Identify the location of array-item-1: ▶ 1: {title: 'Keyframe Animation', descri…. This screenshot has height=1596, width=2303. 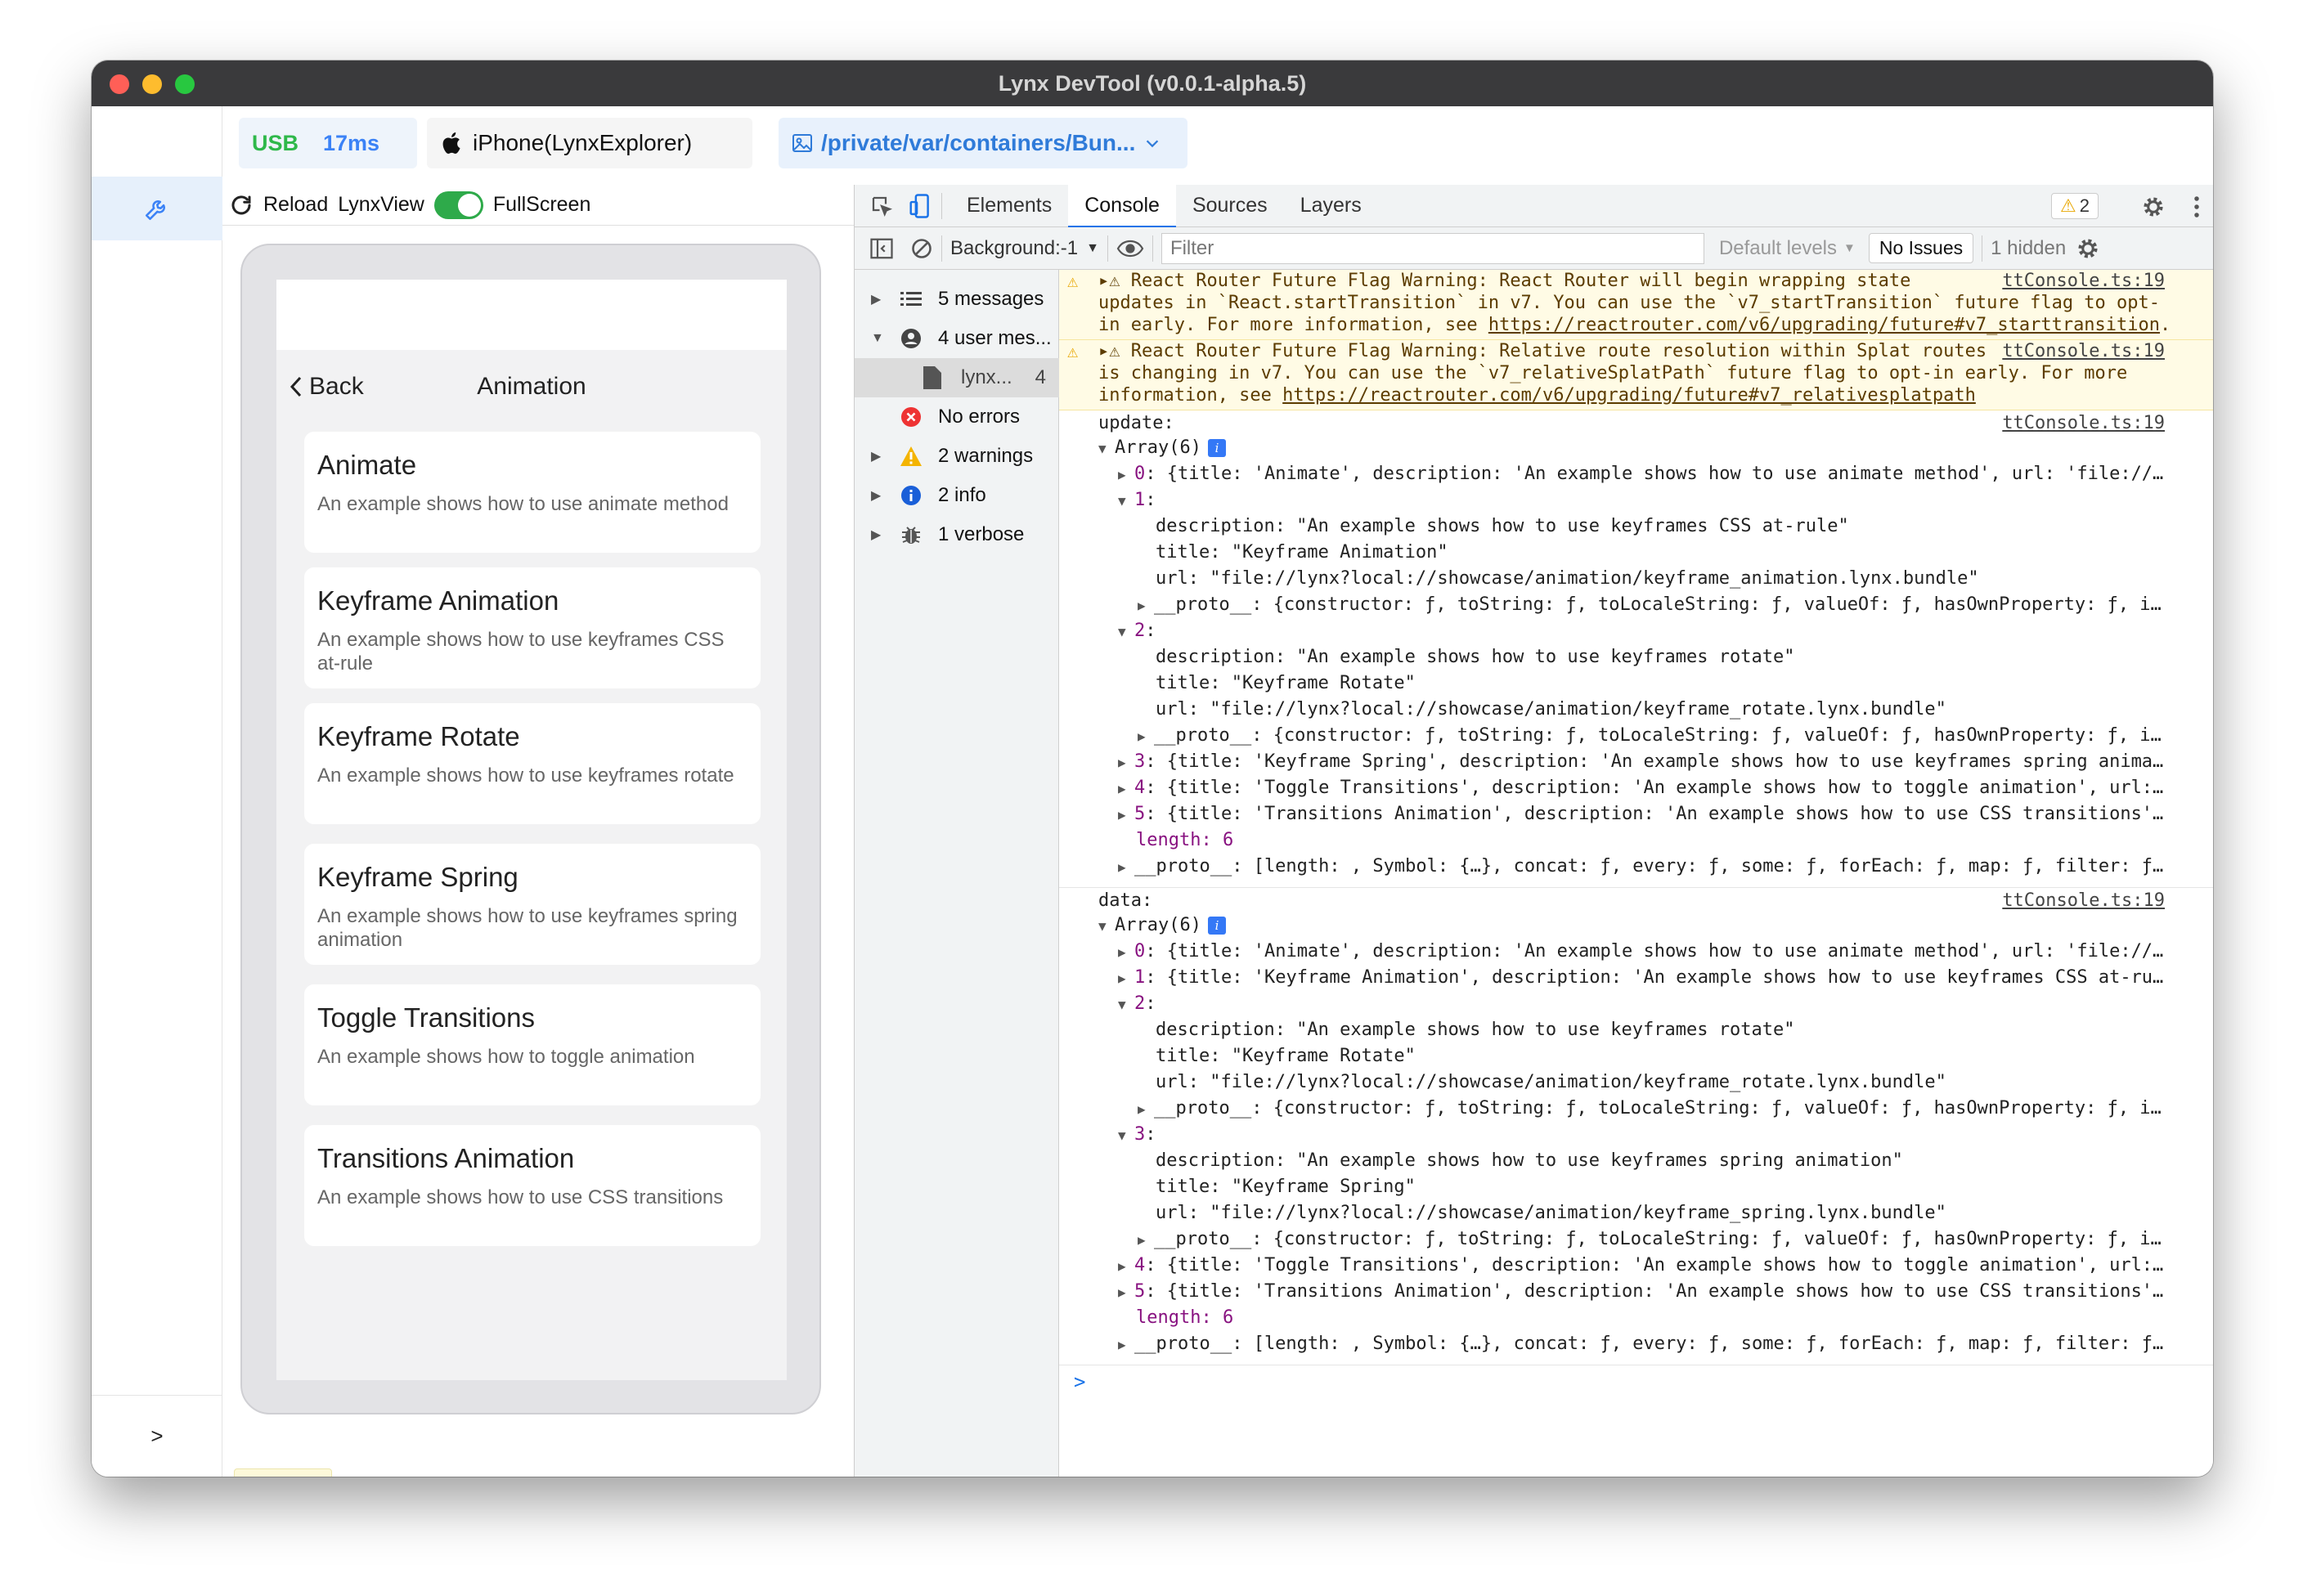
(1640, 978).